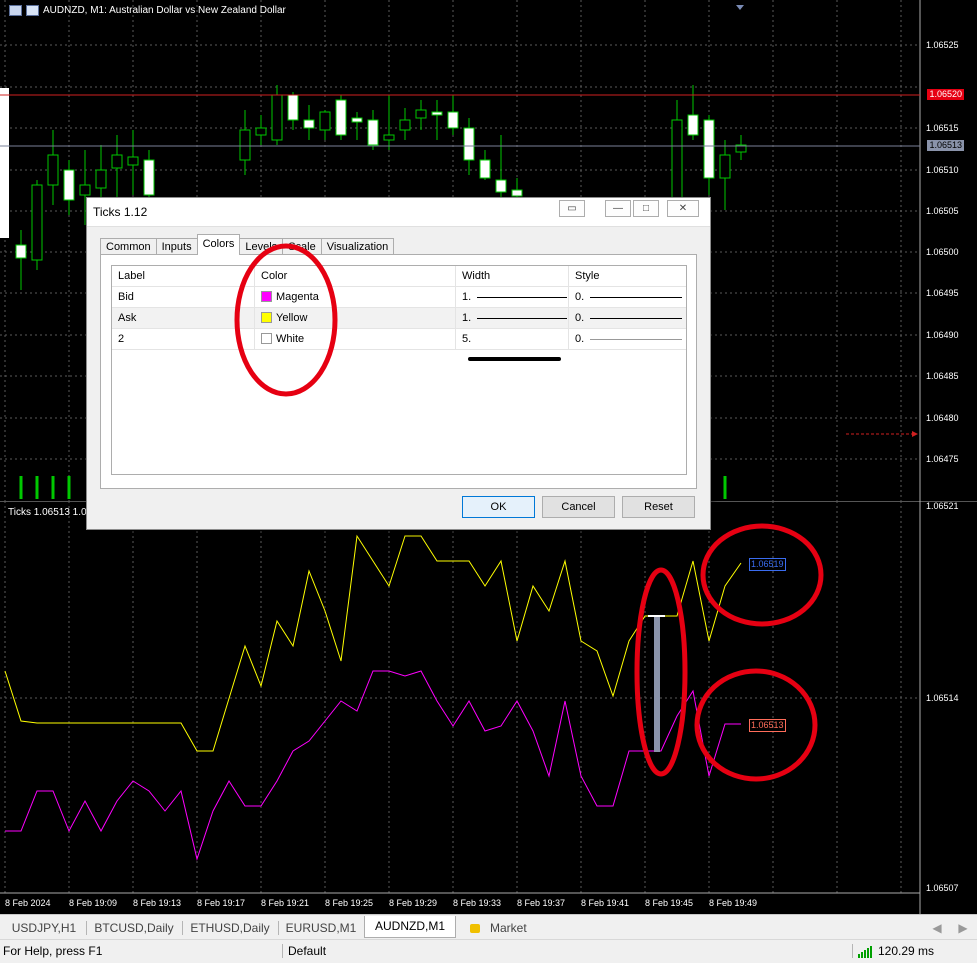 The height and width of the screenshot is (963, 977). I want to click on color-picker-2: White, so click(355, 339).